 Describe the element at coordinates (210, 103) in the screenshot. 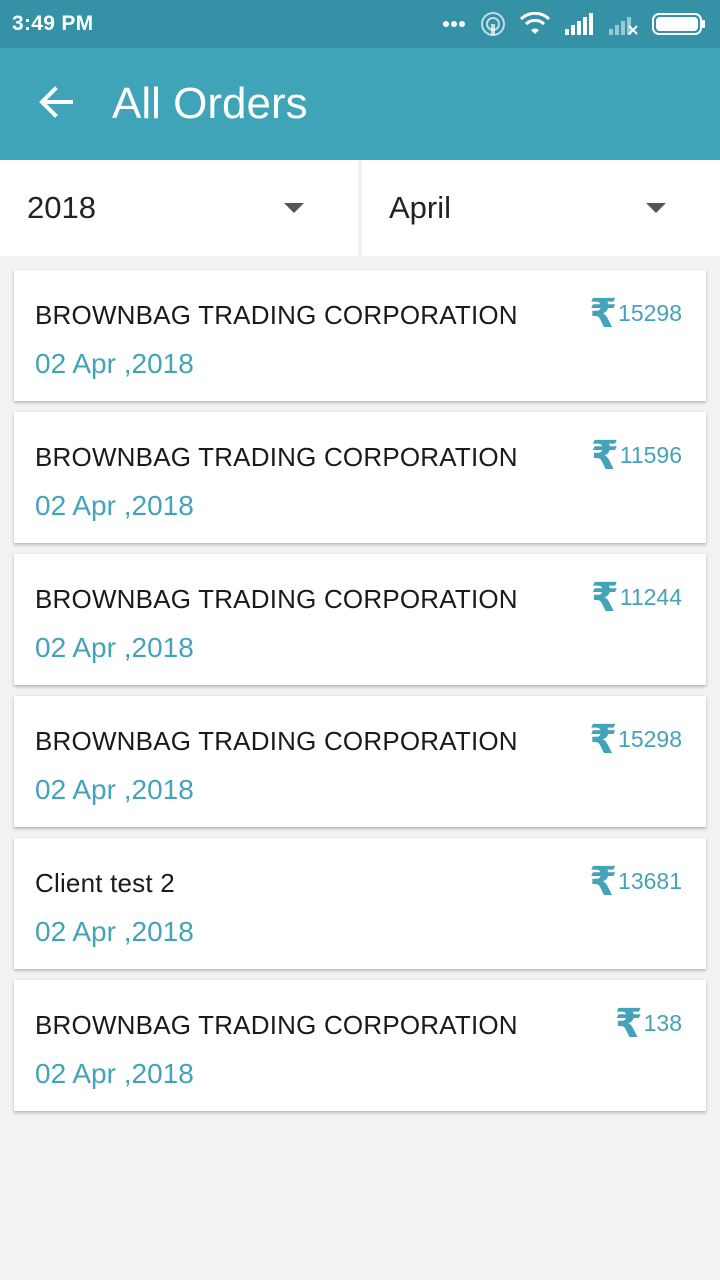

I see `page-title: All Orders` at that location.